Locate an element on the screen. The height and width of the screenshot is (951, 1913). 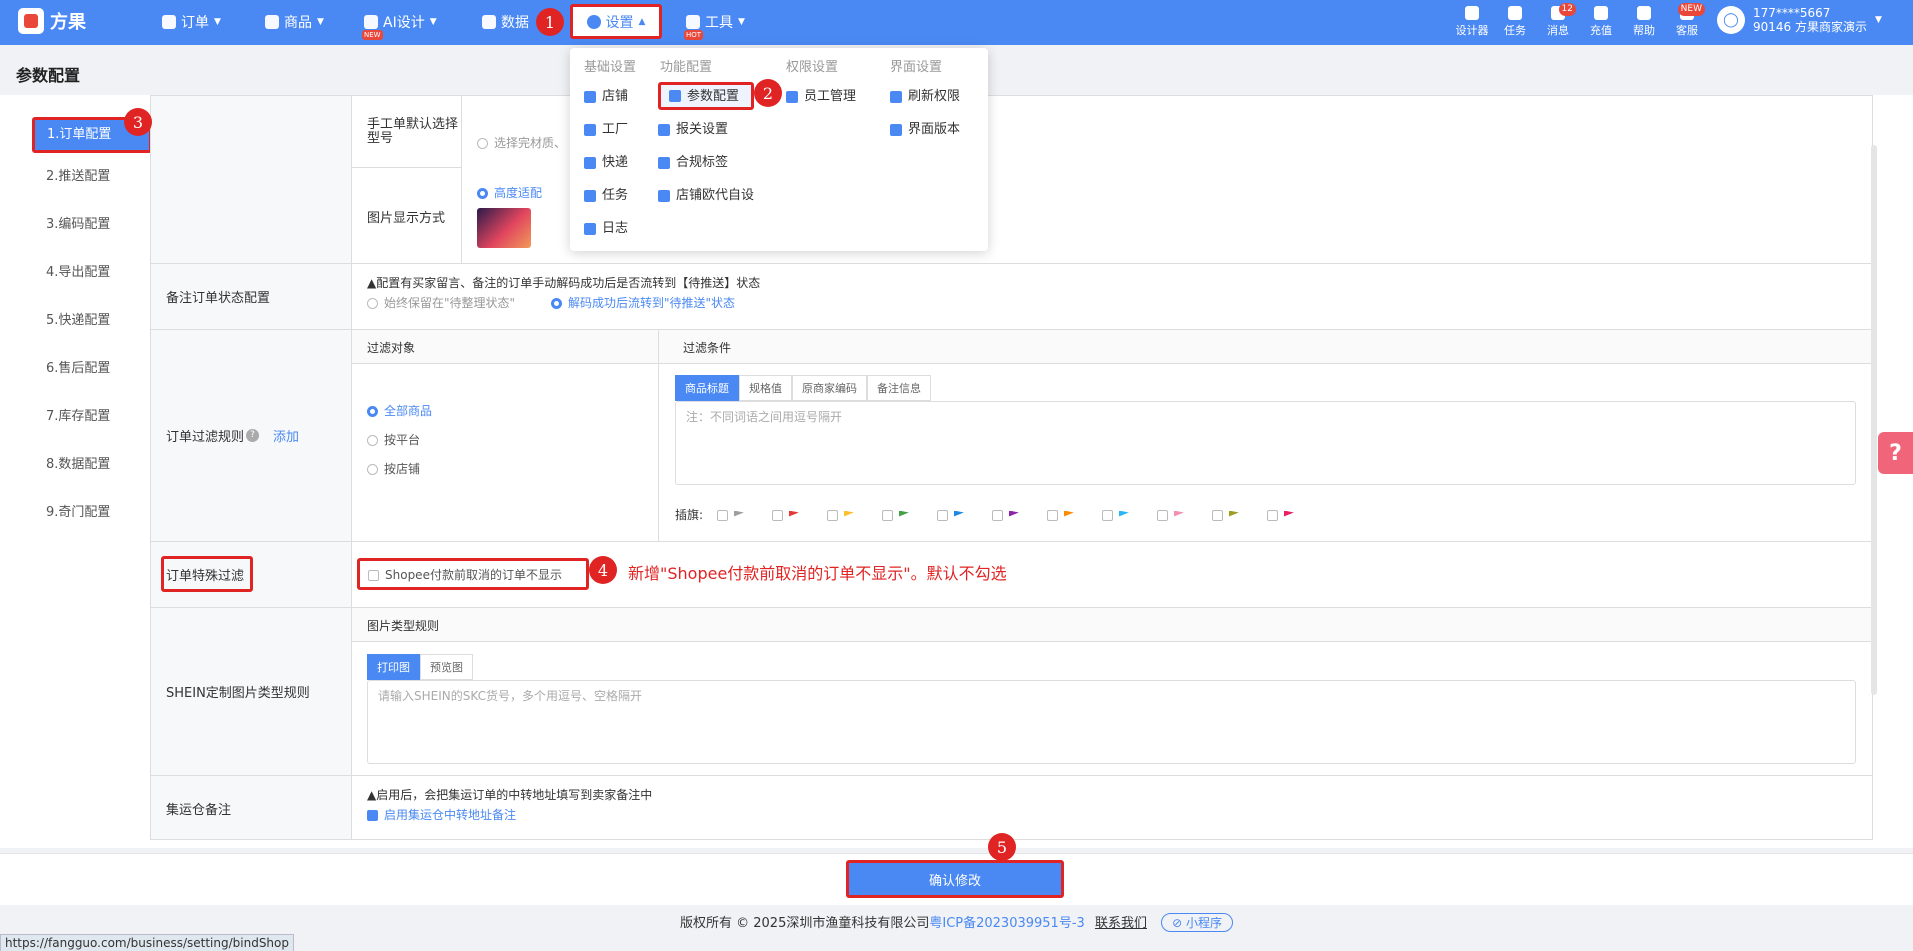
user-menu: ◯ 177****5667 90146 方果商家演示 ▼ is located at coordinates (1799, 20).